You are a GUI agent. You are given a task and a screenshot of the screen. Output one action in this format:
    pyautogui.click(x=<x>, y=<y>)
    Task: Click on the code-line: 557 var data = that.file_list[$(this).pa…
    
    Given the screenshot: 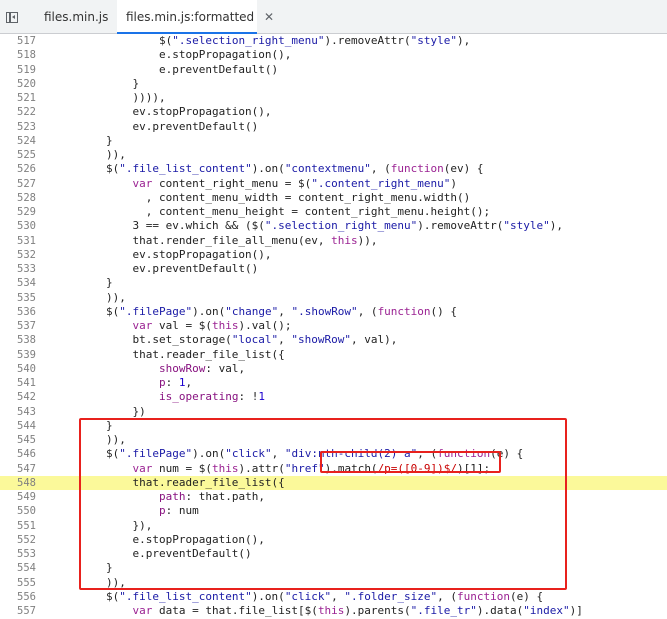 What is the action you would take?
    pyautogui.click(x=333, y=611)
    